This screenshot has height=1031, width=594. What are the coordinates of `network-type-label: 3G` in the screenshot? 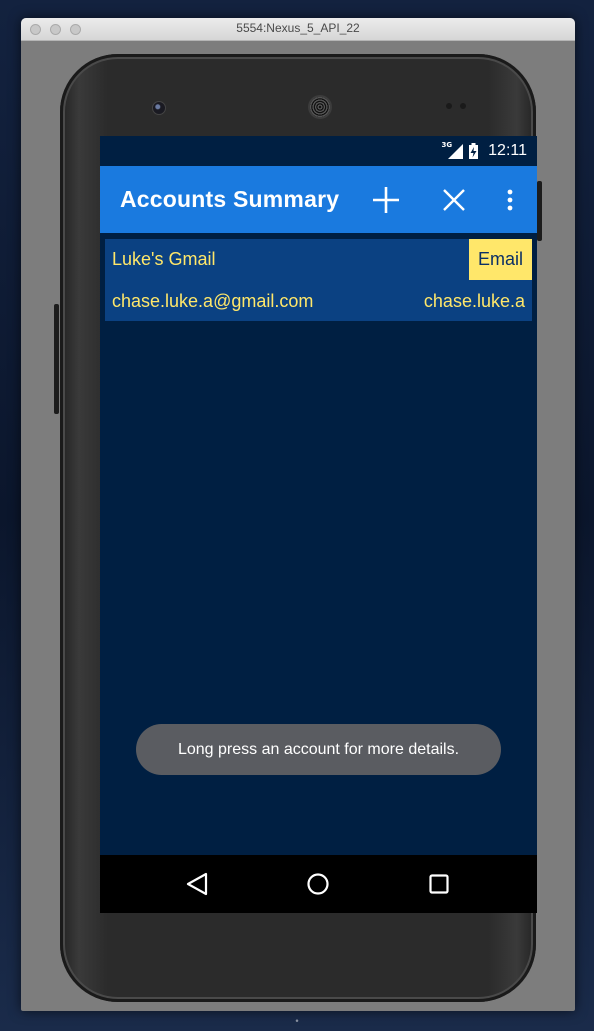 It's located at (447, 145).